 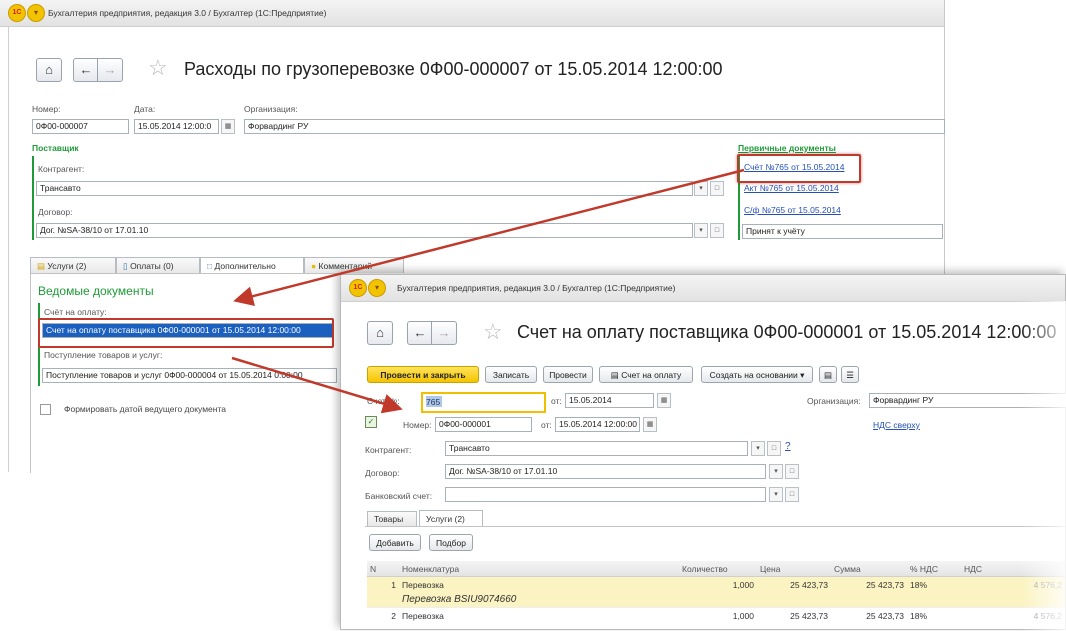 I want to click on organization-field: Форвардинг РУ, so click(x=594, y=126).